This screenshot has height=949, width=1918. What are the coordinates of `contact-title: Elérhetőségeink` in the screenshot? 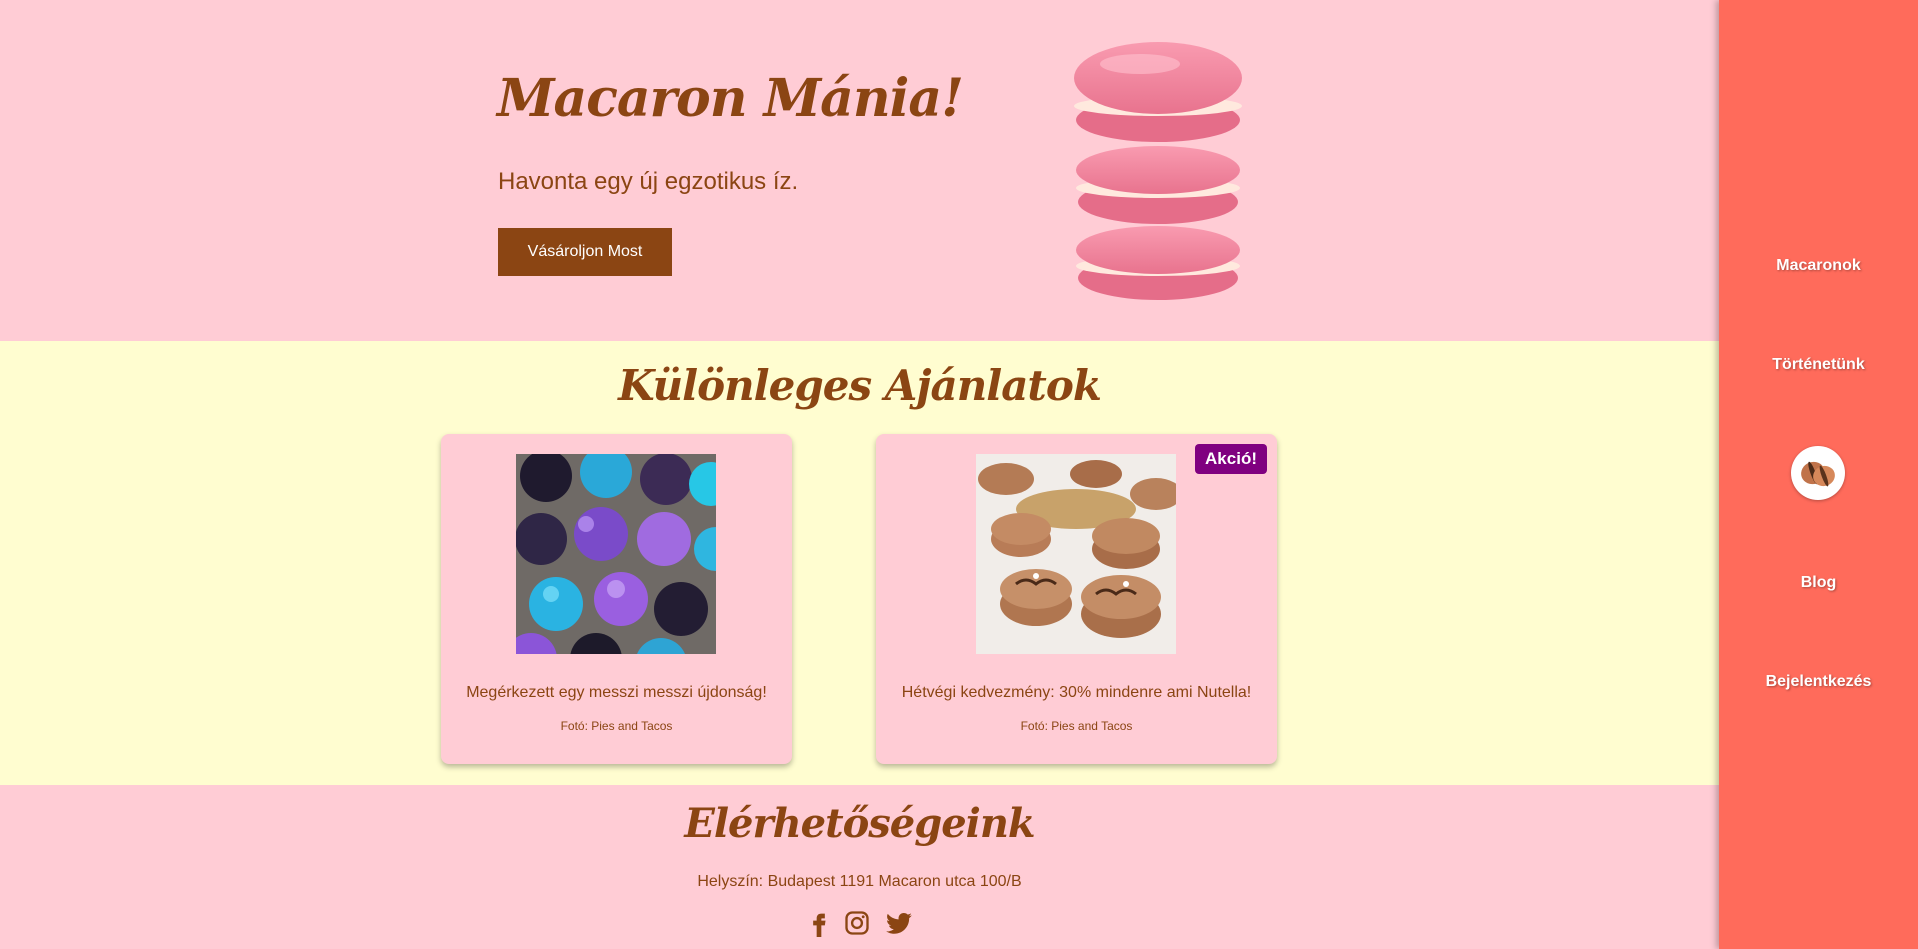 It's located at (859, 823).